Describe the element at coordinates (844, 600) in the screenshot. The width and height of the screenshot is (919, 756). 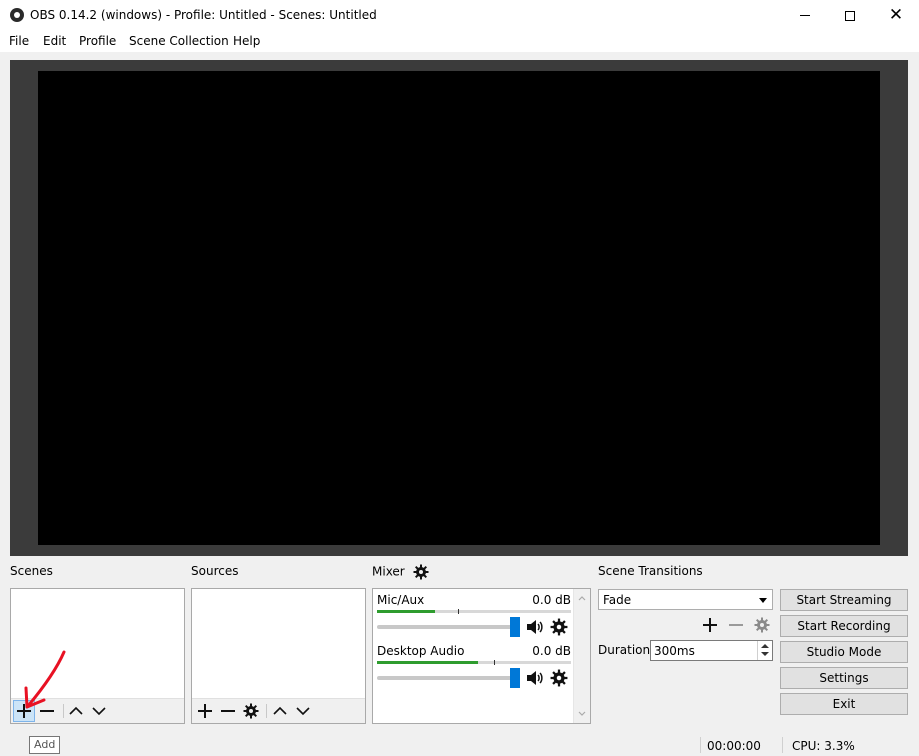
I see `start-streaming-button: Start Streaming` at that location.